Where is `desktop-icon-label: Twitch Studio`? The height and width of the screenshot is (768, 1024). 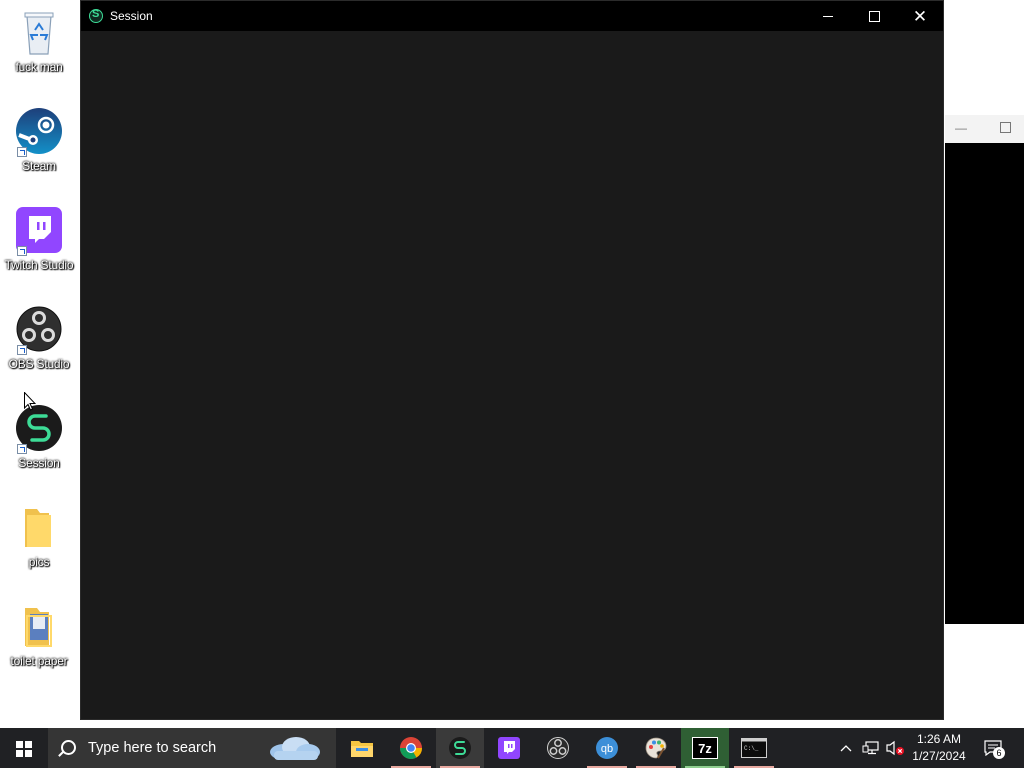
desktop-icon-label: Twitch Studio is located at coordinates (39, 265).